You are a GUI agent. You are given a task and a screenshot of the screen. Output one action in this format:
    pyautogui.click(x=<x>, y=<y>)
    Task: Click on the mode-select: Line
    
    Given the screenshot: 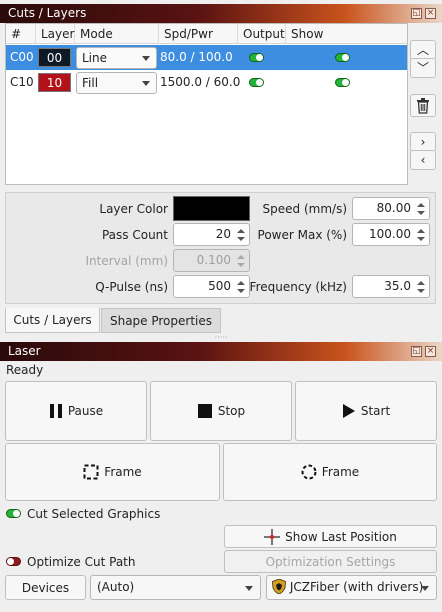 What is the action you would take?
    pyautogui.click(x=116, y=58)
    